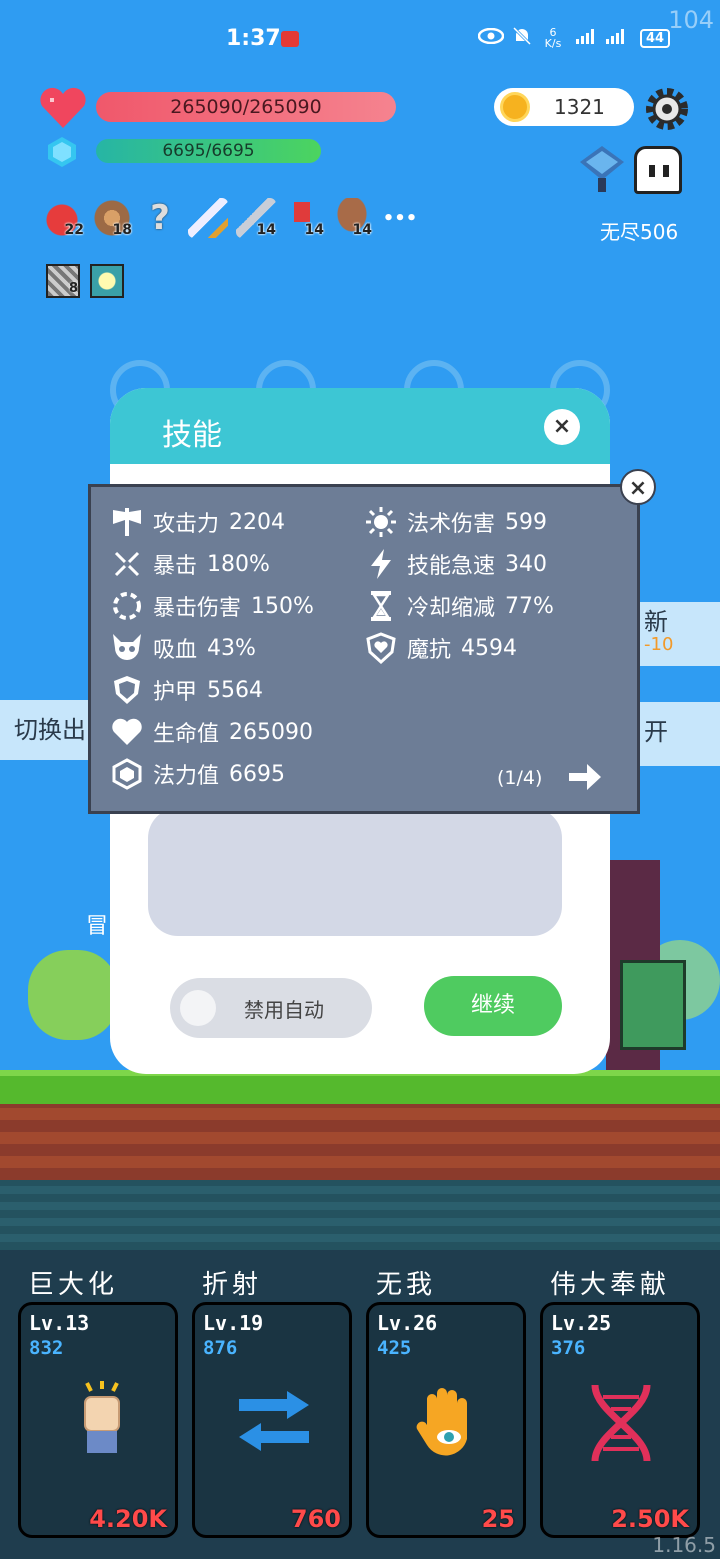  Describe the element at coordinates (62, 154) in the screenshot. I see `mana-crystal-icon` at that location.